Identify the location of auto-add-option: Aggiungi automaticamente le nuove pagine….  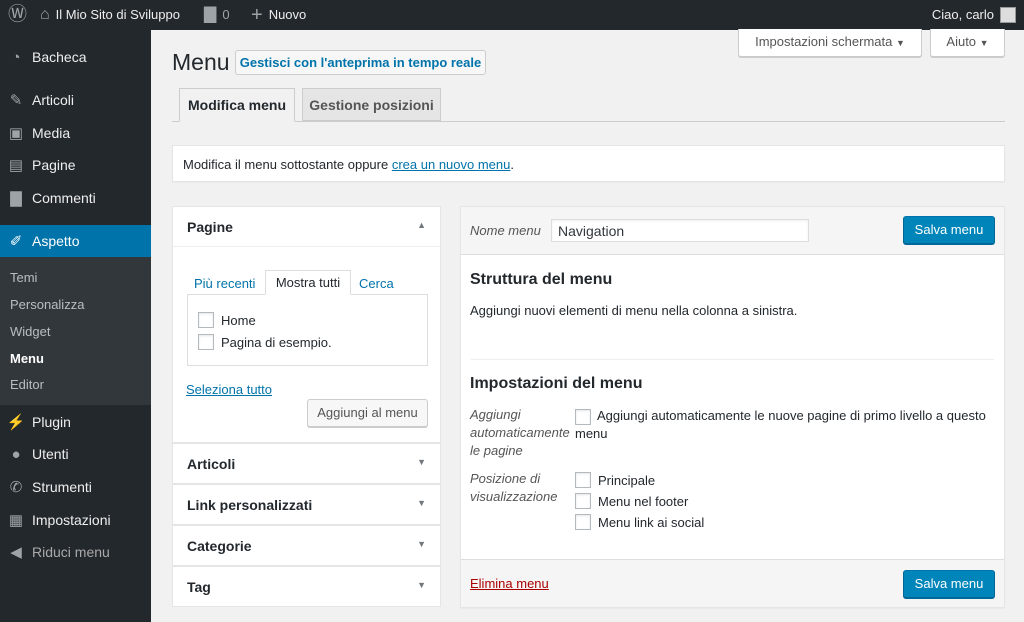
(785, 425).